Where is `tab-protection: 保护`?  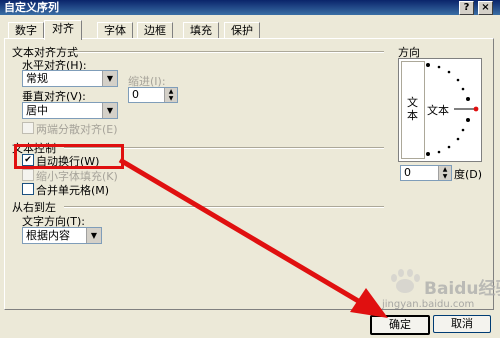
tab-protection: 保护 is located at coordinates (242, 30).